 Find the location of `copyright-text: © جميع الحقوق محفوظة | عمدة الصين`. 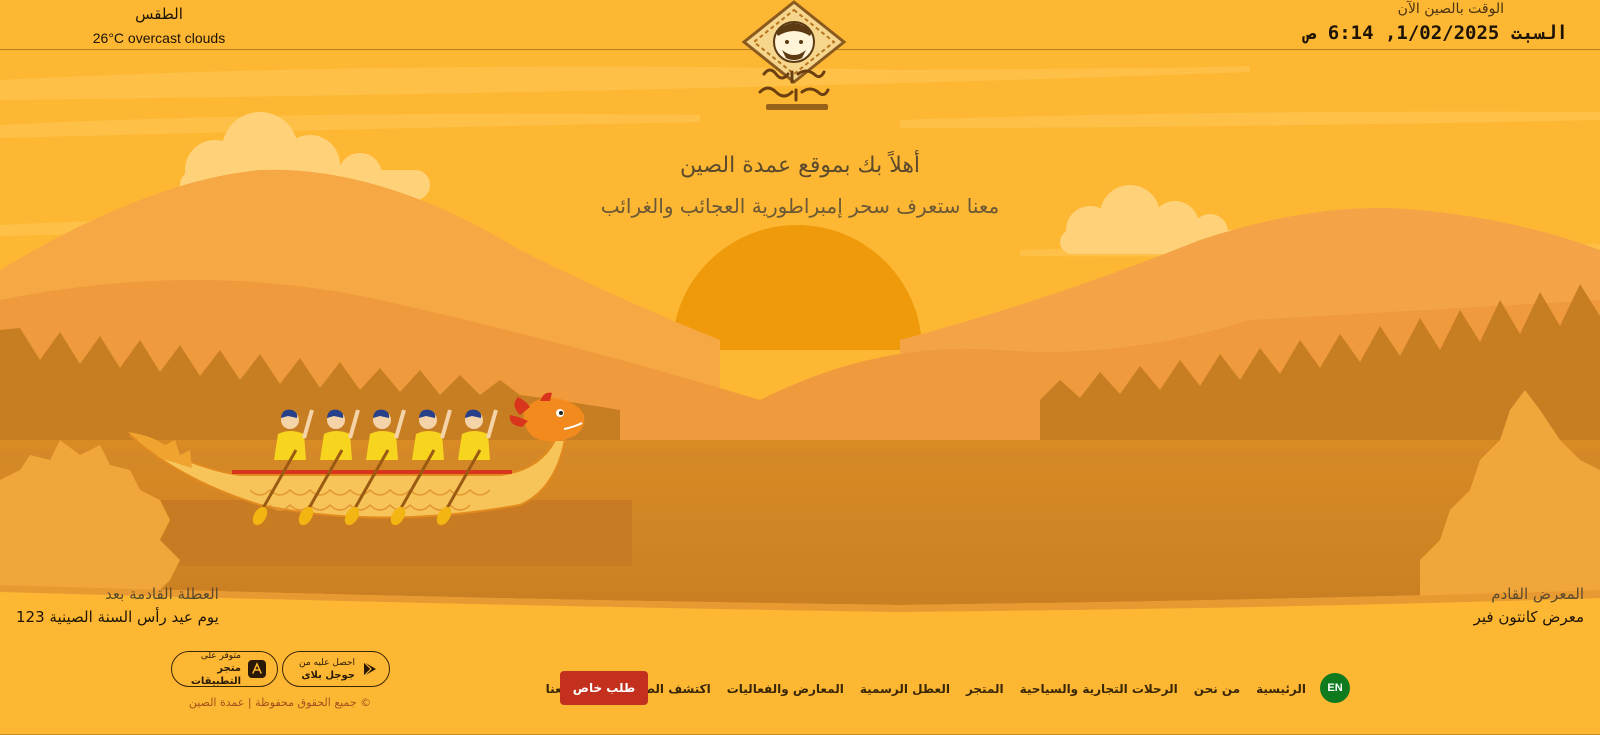

copyright-text: © جميع الحقوق محفوظة | عمدة الصين is located at coordinates (280, 702).